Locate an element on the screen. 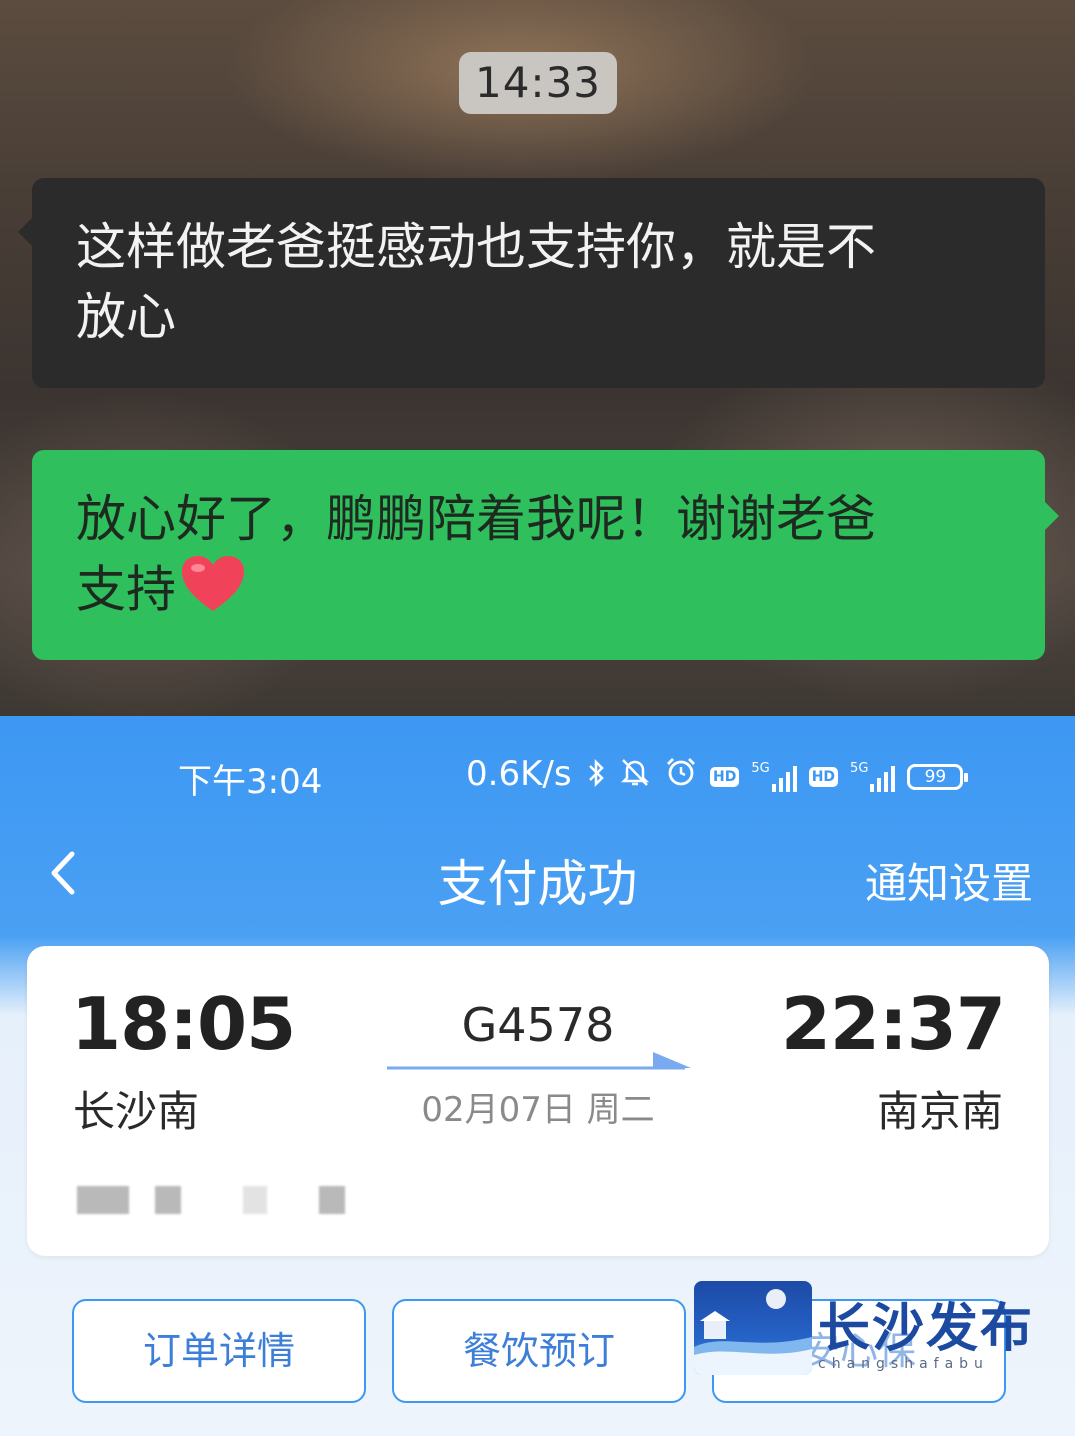  sent-message-bubble: 放心好了，鹏鹏陪着我呢！谢谢老爸 支持 is located at coordinates (545, 555).